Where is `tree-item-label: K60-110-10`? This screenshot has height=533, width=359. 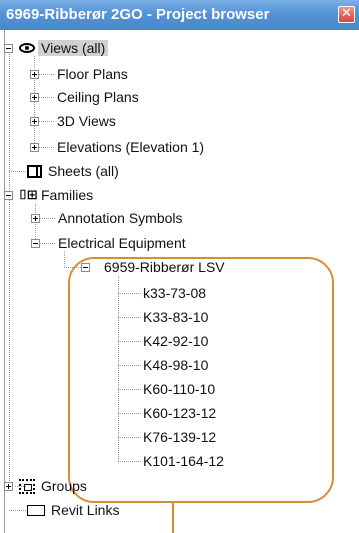
tree-item-label: K60-110-10 is located at coordinates (179, 389).